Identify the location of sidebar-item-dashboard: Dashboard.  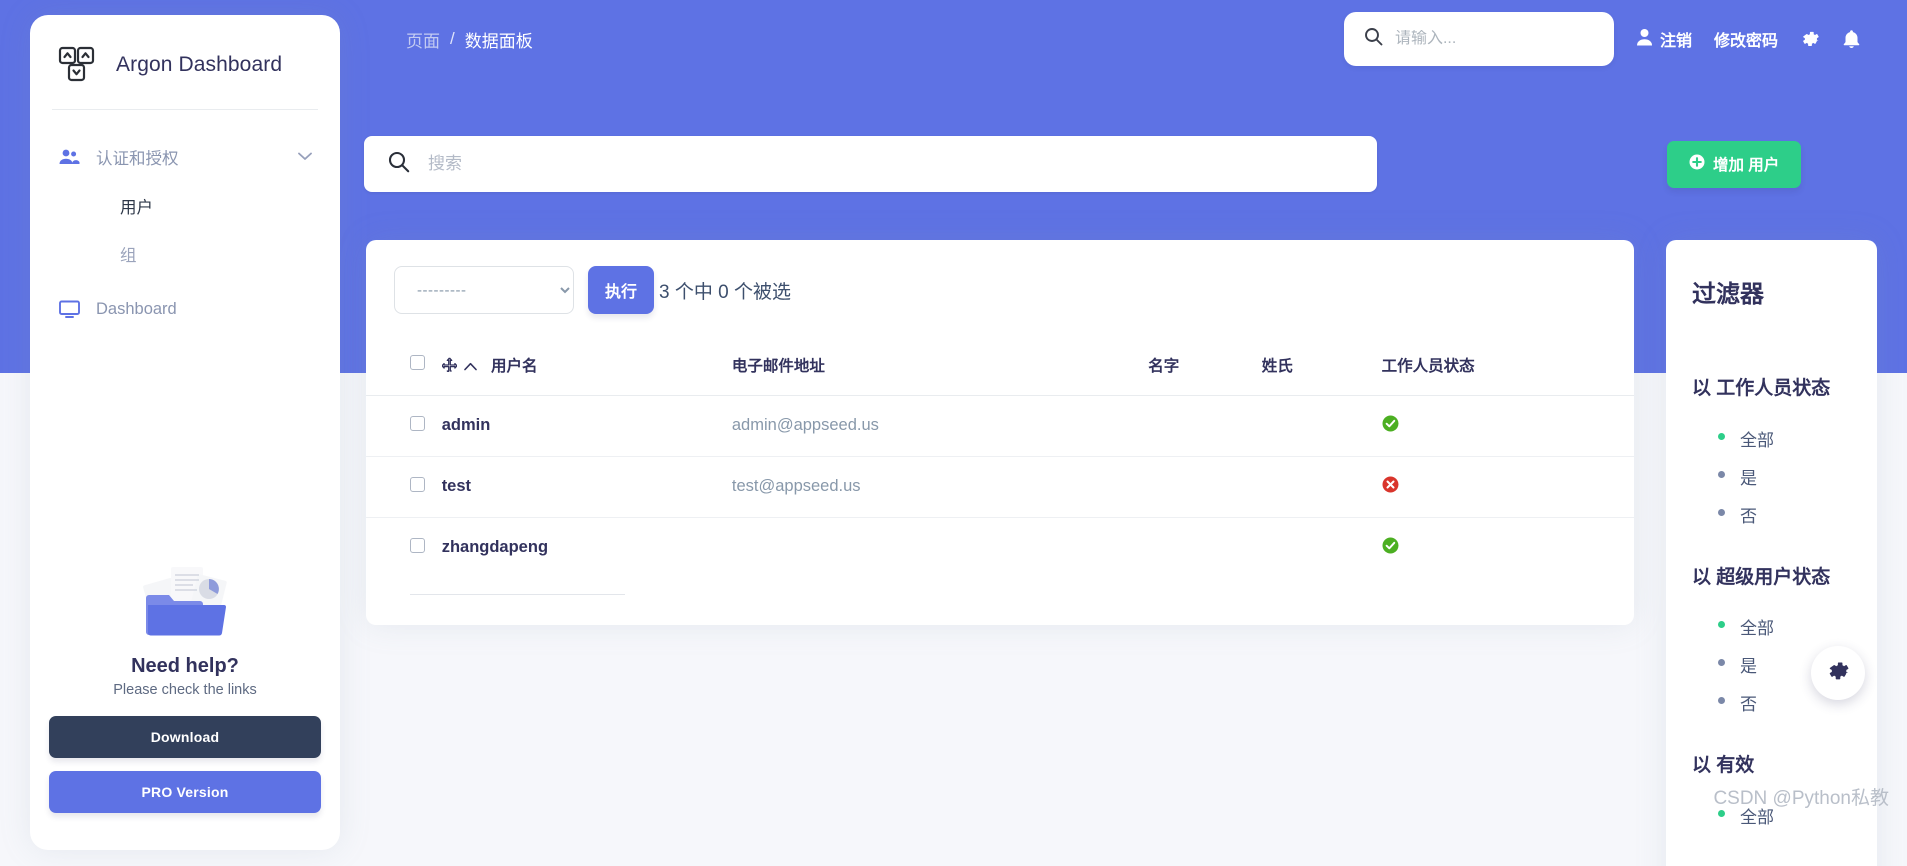
(185, 305).